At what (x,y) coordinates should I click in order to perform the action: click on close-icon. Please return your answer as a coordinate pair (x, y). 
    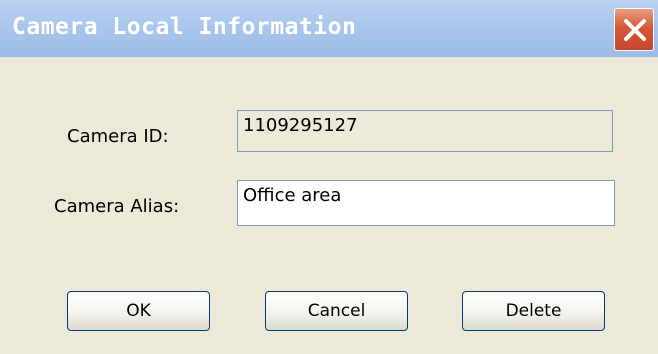
    Looking at the image, I should click on (635, 30).